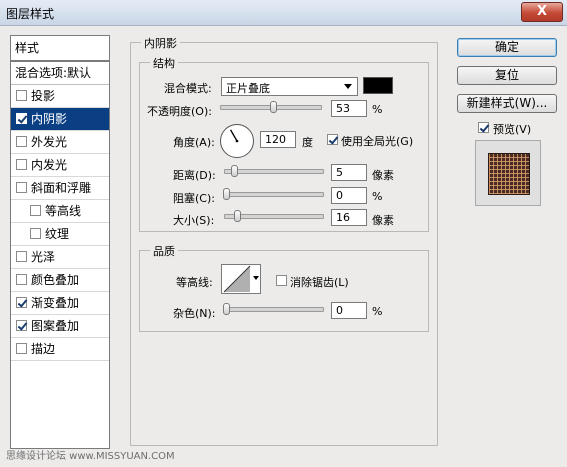 This screenshot has width=567, height=467. Describe the element at coordinates (483, 127) in the screenshot. I see `preview-checkbox` at that location.